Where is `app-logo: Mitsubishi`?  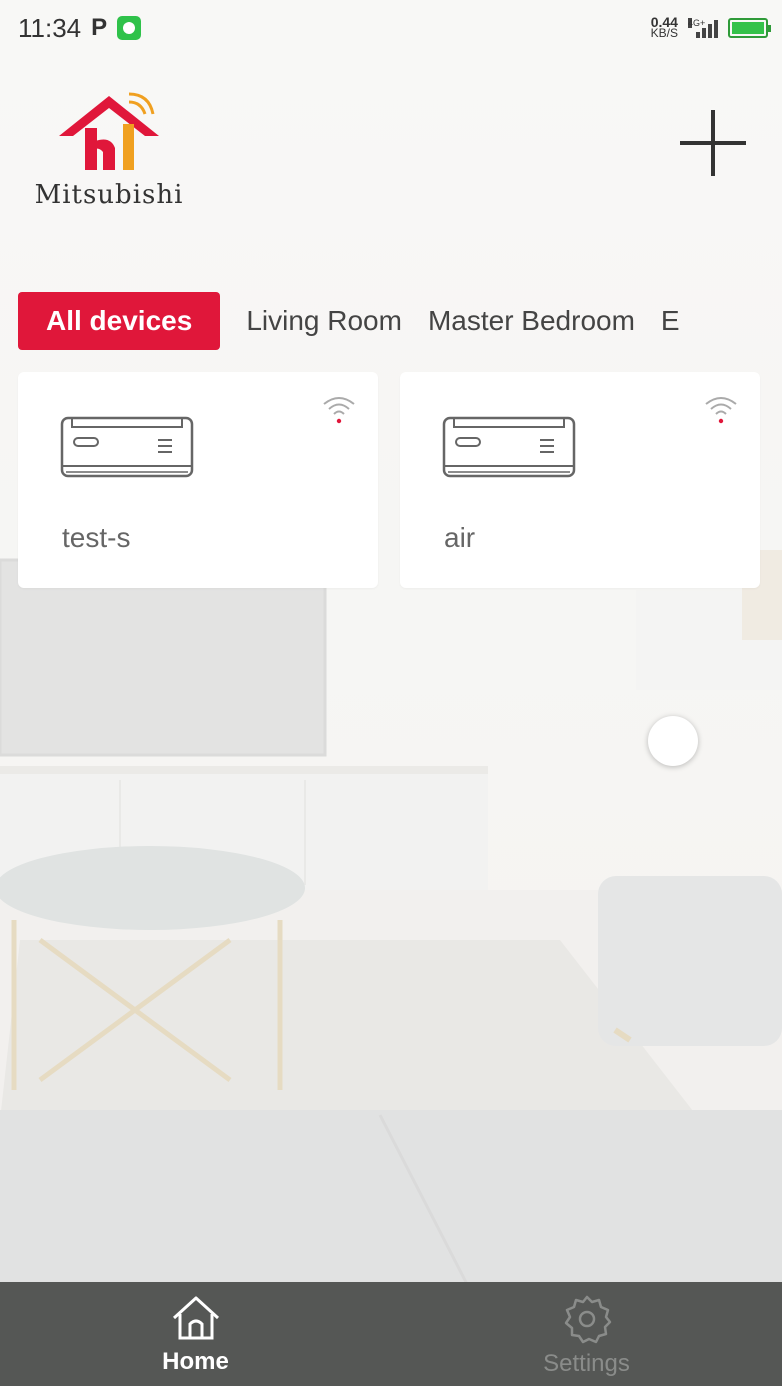 app-logo: Mitsubishi is located at coordinates (109, 149).